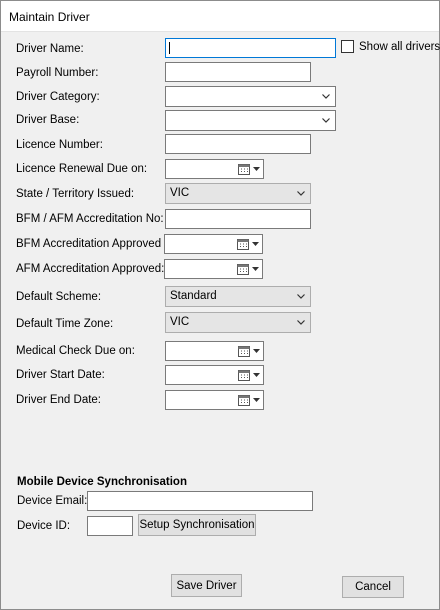  I want to click on cancel-button: Cancel, so click(373, 587).